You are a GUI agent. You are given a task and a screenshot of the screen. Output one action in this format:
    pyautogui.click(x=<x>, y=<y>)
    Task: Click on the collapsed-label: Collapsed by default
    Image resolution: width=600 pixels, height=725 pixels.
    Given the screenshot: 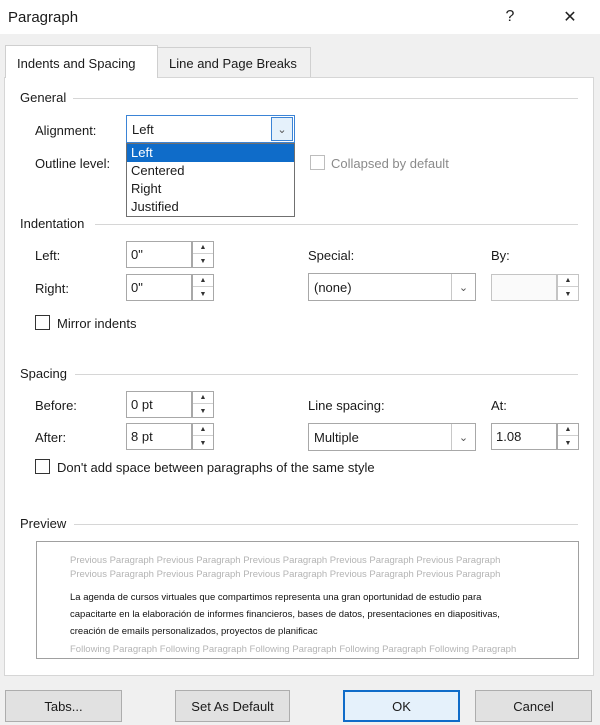 What is the action you would take?
    pyautogui.click(x=390, y=163)
    